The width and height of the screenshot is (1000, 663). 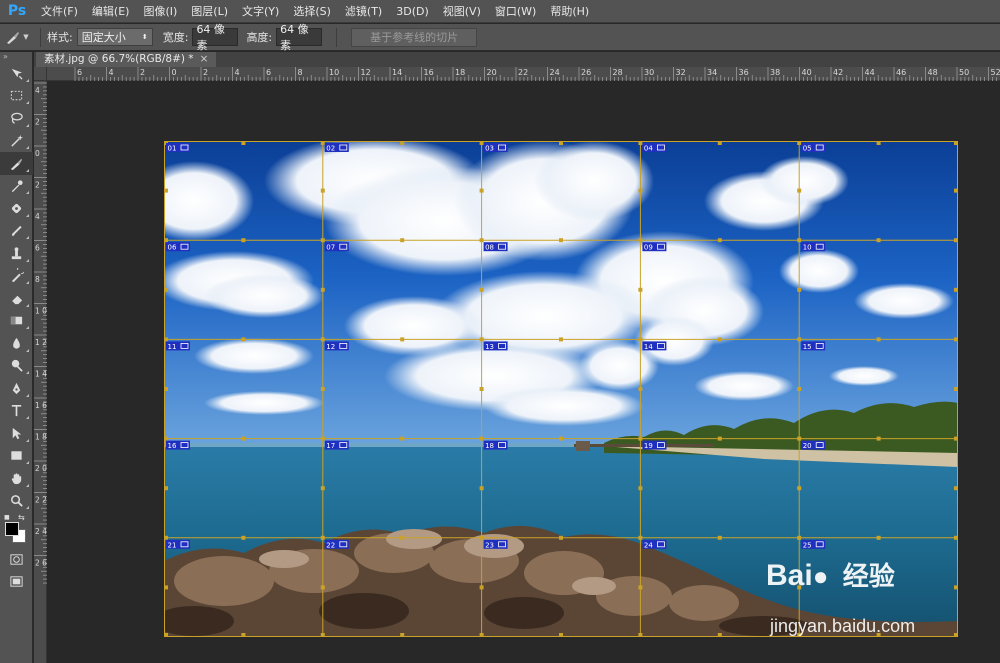 What do you see at coordinates (16, 57) in the screenshot?
I see `panel-collapse-icon: »` at bounding box center [16, 57].